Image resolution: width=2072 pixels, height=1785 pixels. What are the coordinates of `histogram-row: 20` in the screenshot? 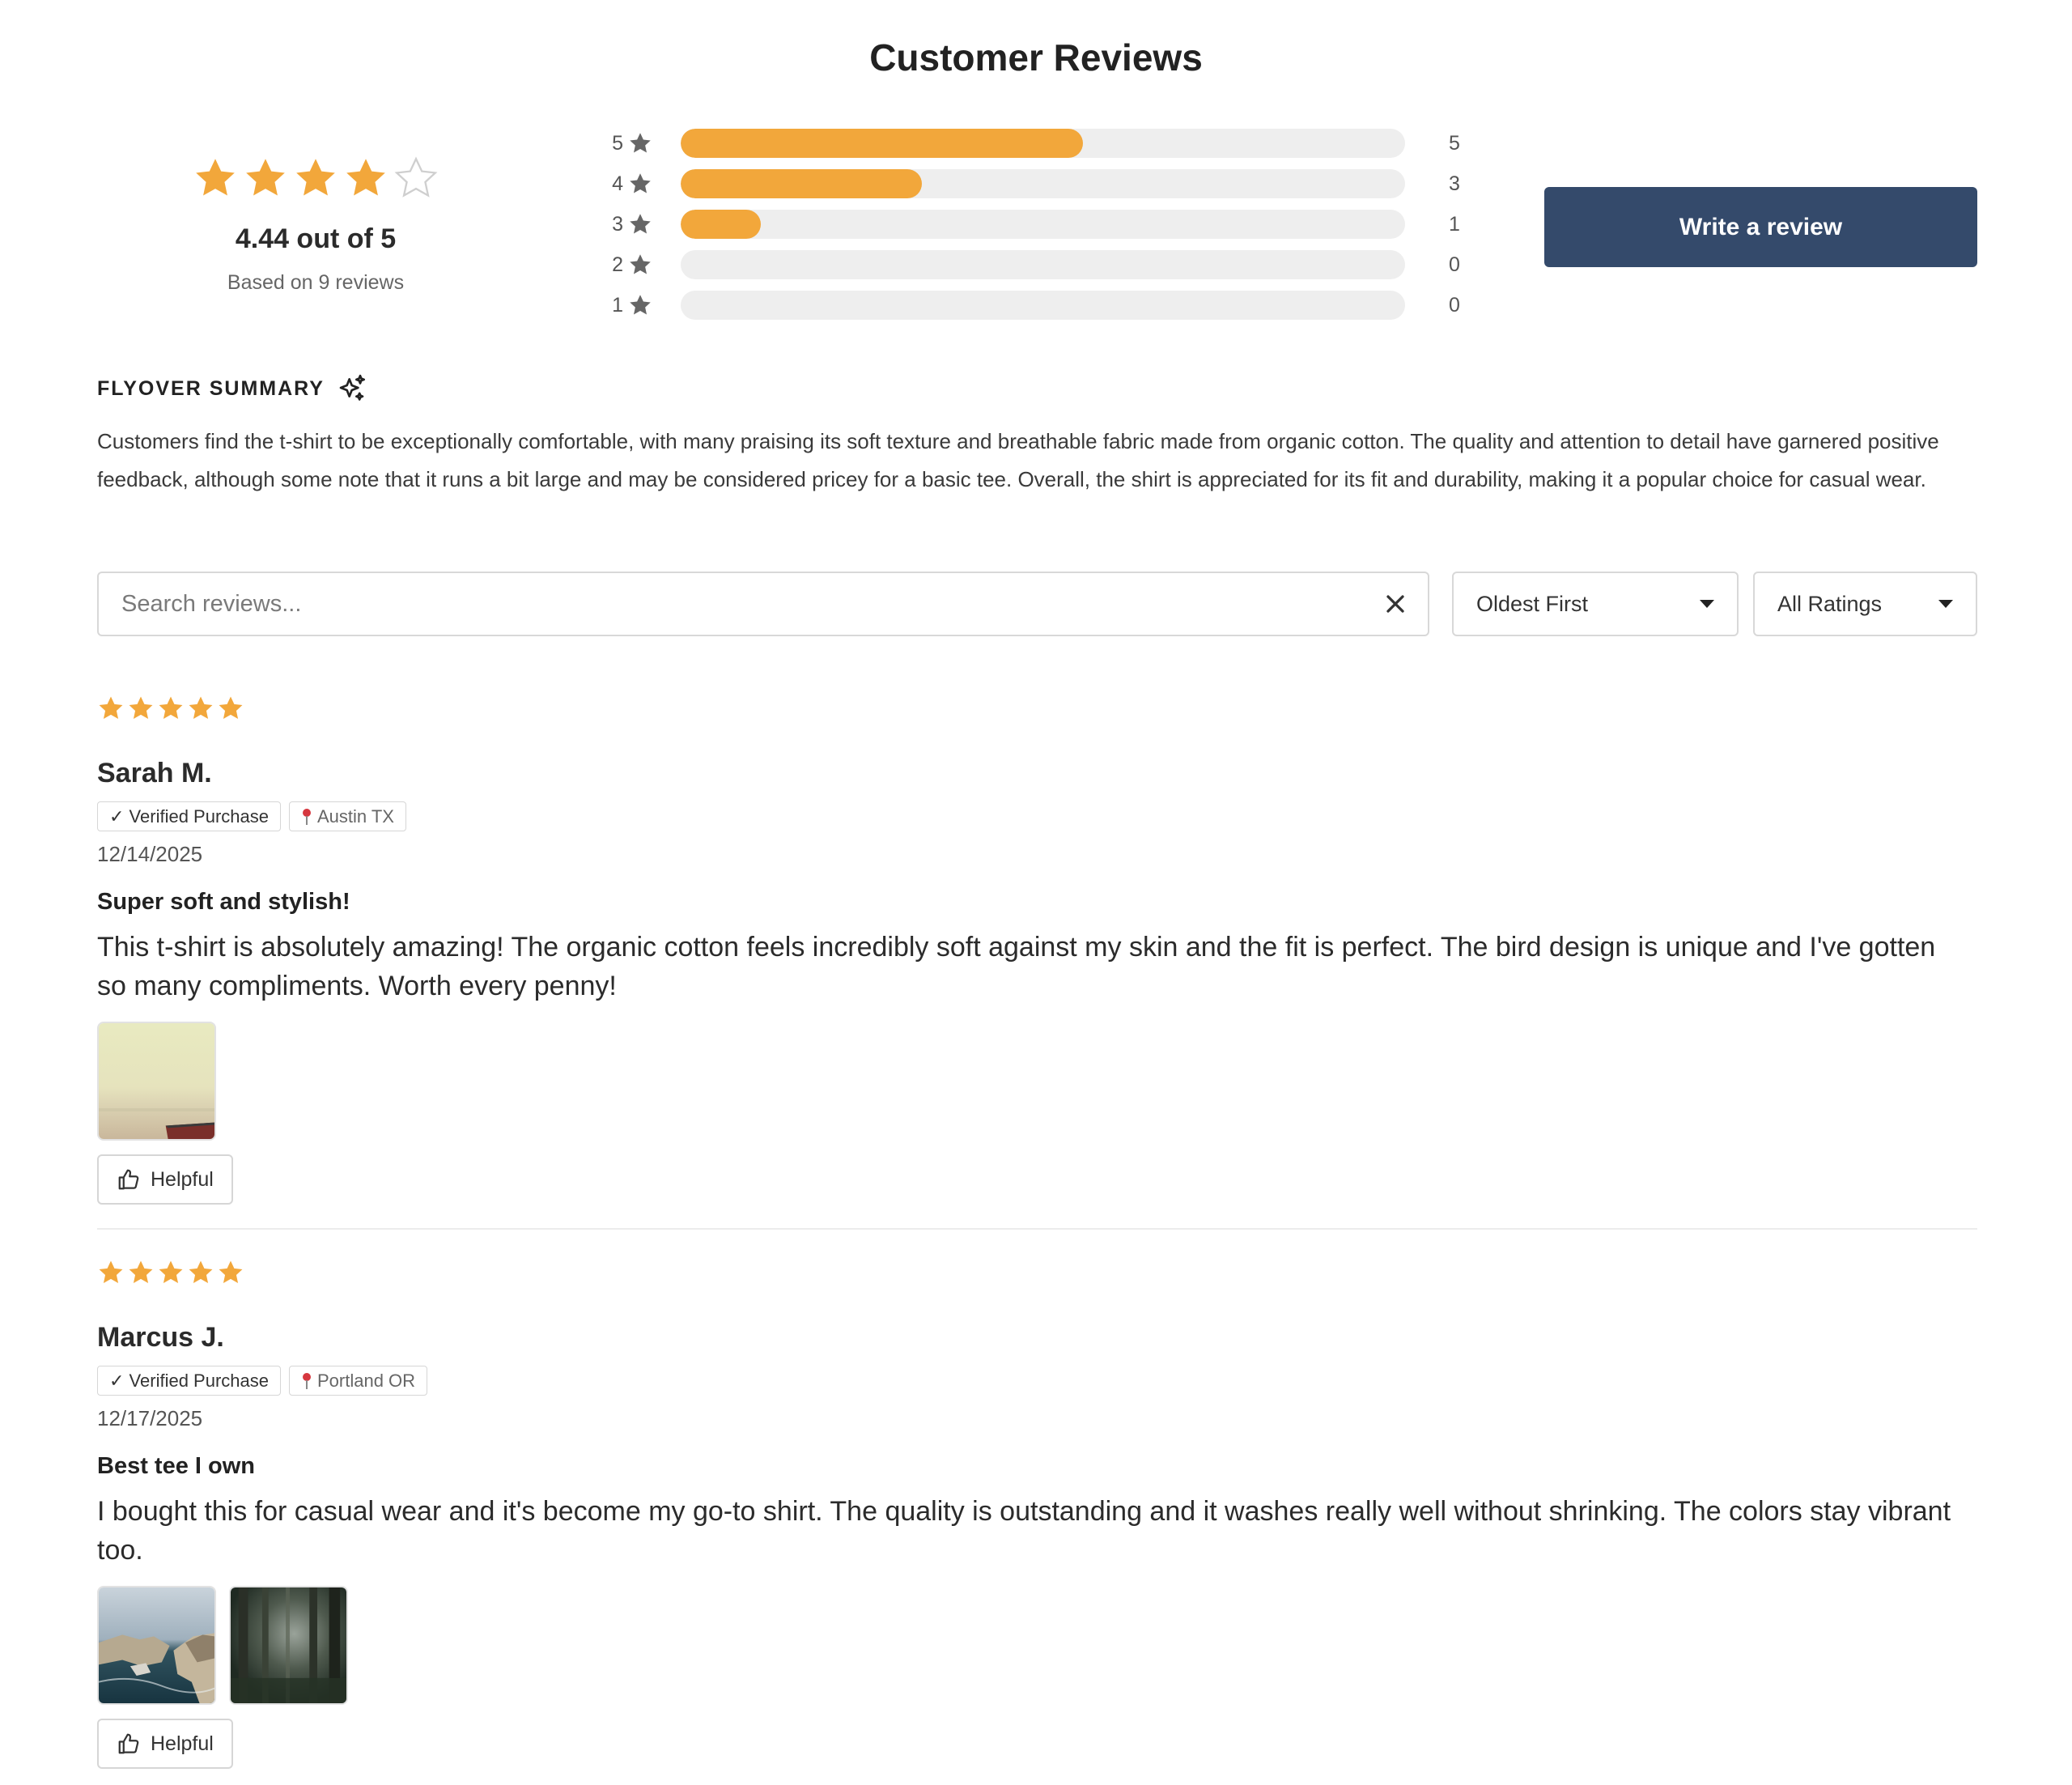 It's located at (1040, 264).